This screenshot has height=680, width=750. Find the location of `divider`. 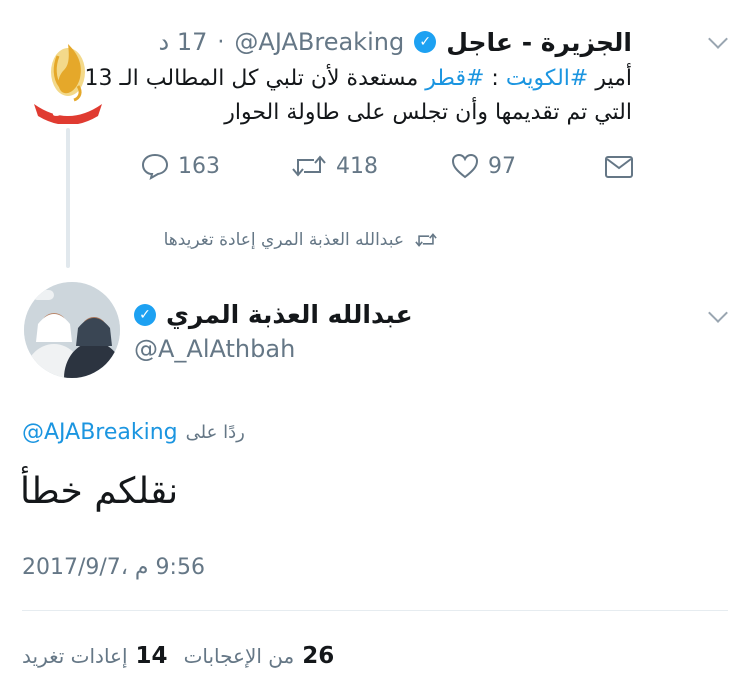

divider is located at coordinates (375, 610).